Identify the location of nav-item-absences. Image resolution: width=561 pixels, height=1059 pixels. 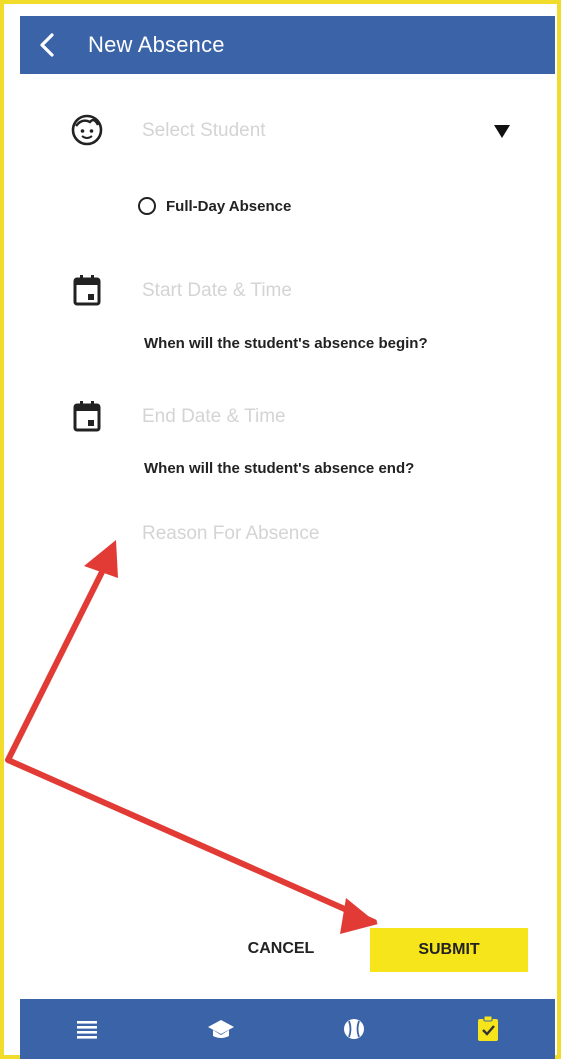
(488, 1029).